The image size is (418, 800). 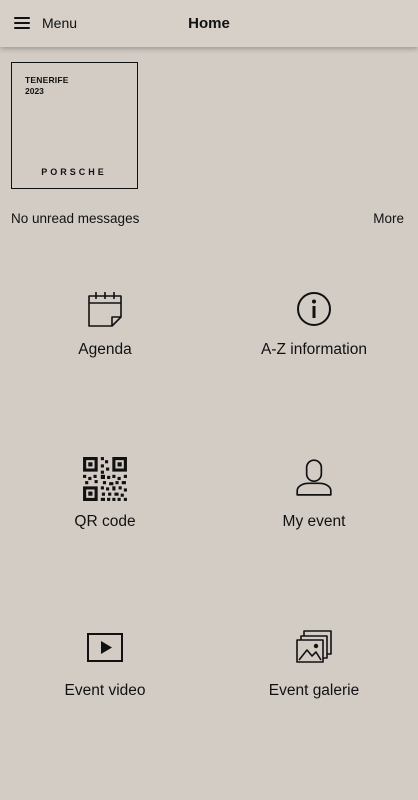 What do you see at coordinates (105, 521) in the screenshot?
I see `tile-label: QR code` at bounding box center [105, 521].